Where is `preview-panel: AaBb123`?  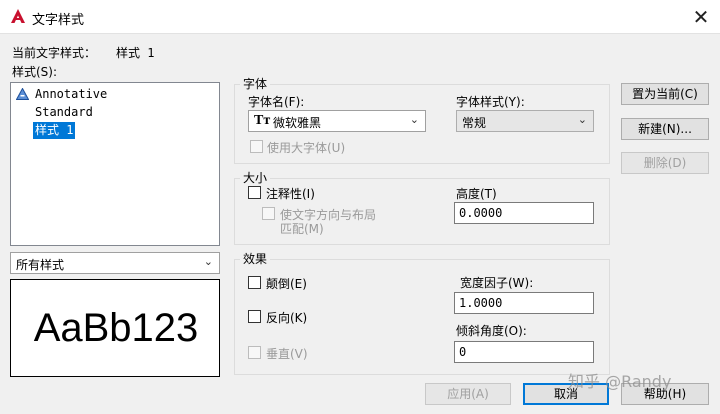
preview-panel: AaBb123 is located at coordinates (115, 328).